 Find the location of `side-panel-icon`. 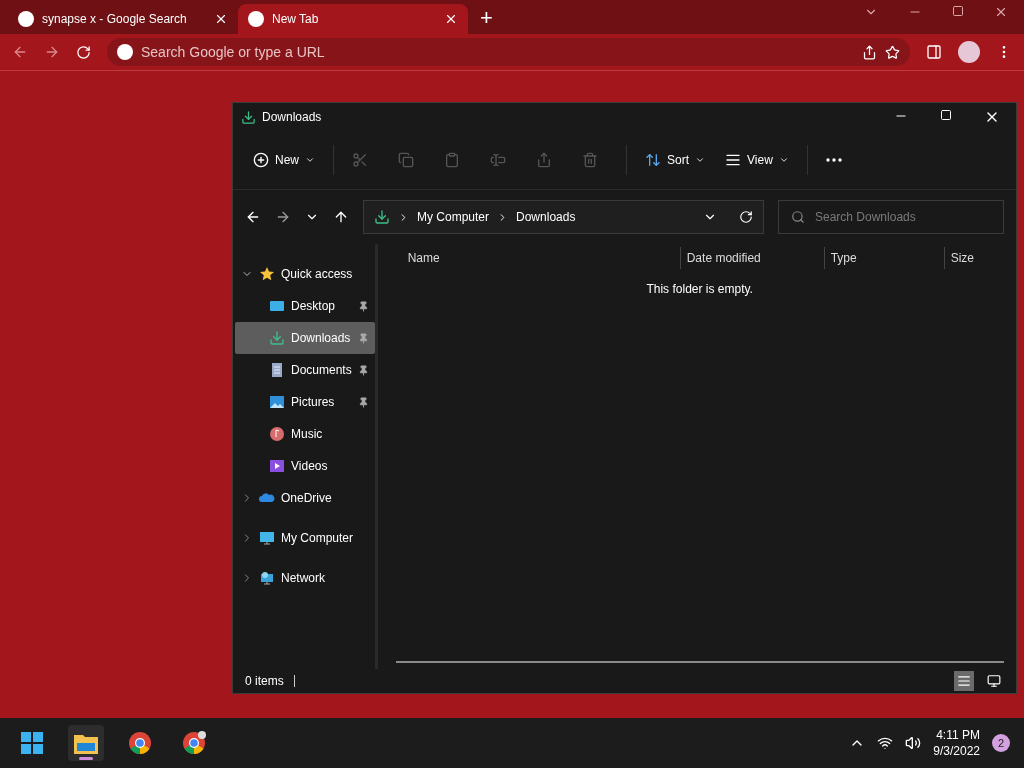

side-panel-icon is located at coordinates (934, 52).